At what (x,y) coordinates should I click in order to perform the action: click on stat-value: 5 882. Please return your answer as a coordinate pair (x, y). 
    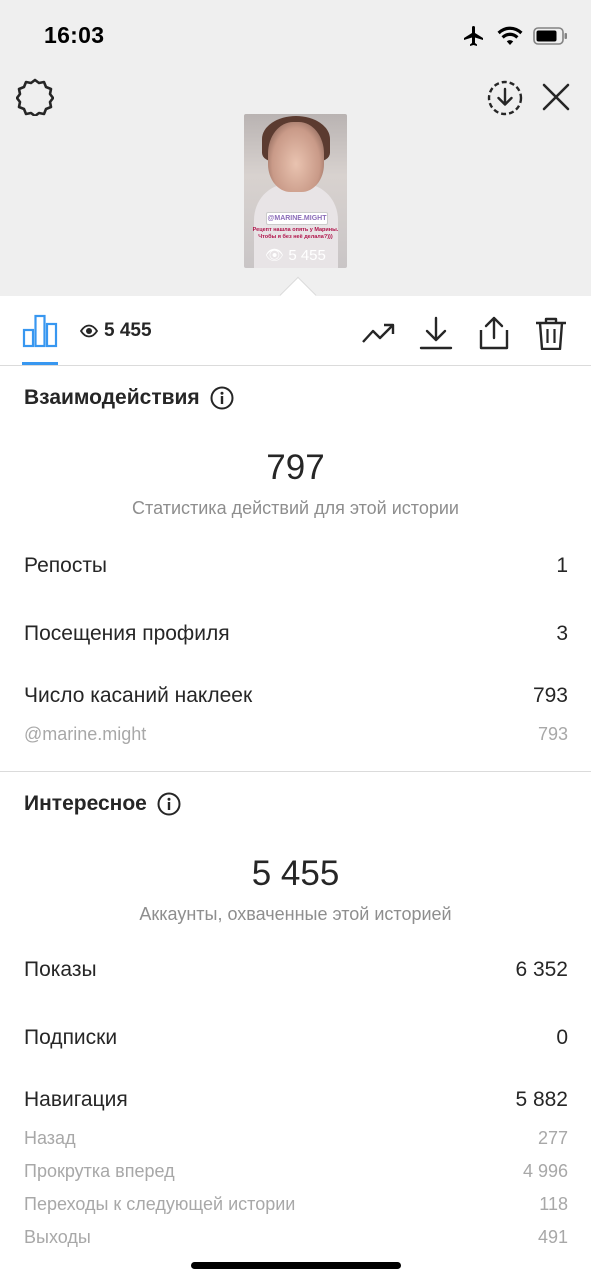
    Looking at the image, I should click on (541, 1099).